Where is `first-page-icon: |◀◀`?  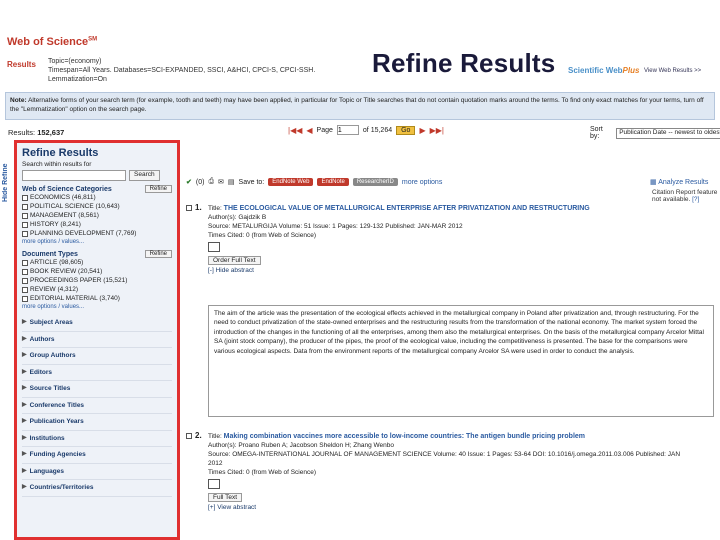
first-page-icon: |◀◀ is located at coordinates (295, 130).